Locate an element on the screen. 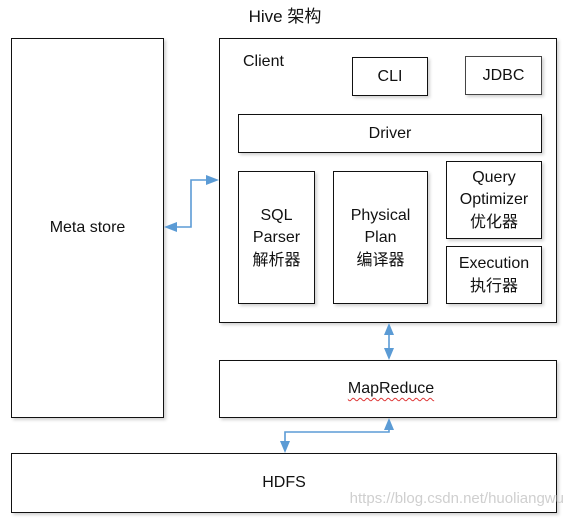  physical-plan-line2: Plan is located at coordinates (380, 237).